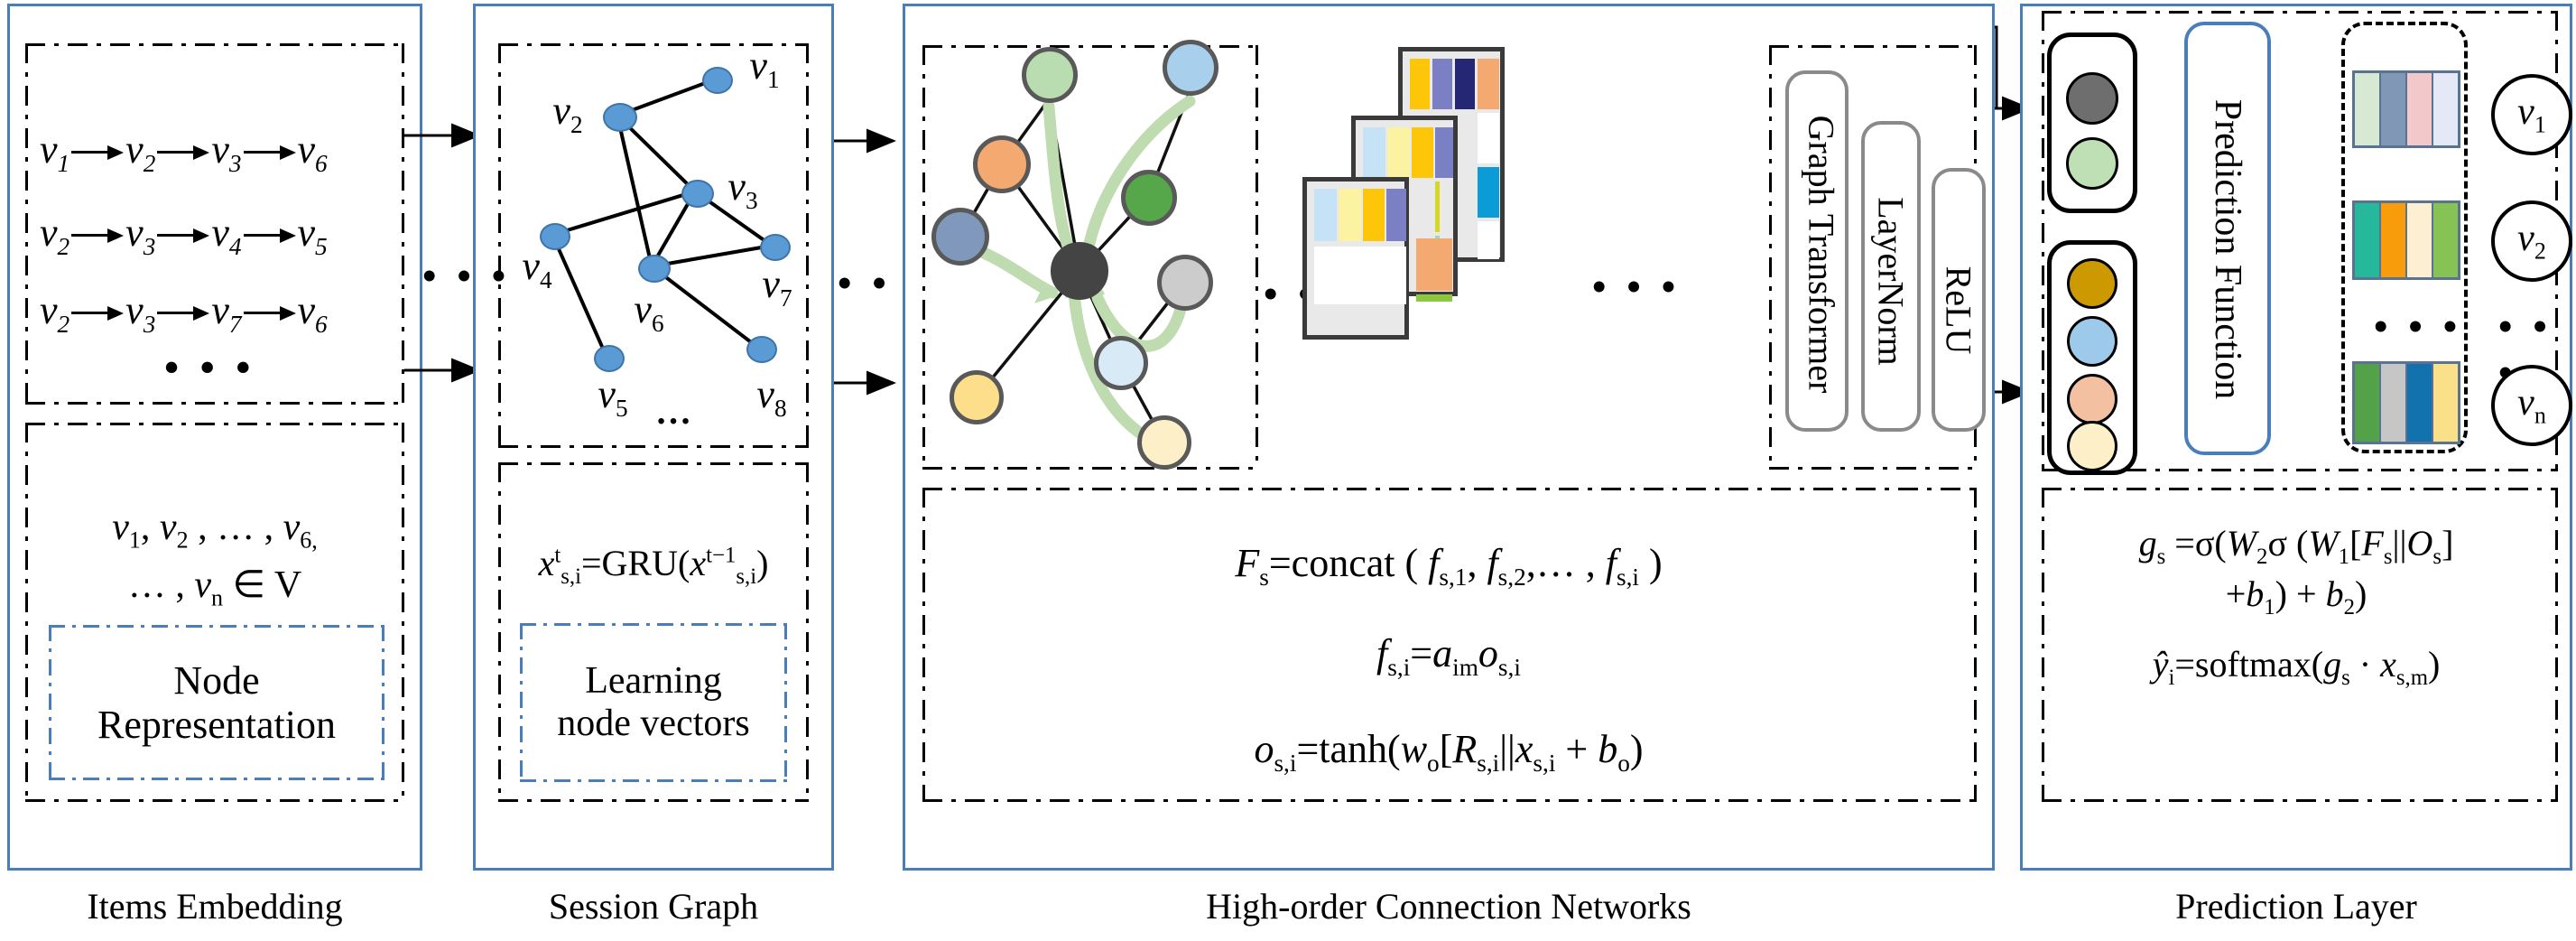 The height and width of the screenshot is (941, 2576). What do you see at coordinates (764, 68) in the screenshot?
I see `graph-label-v1: v1` at bounding box center [764, 68].